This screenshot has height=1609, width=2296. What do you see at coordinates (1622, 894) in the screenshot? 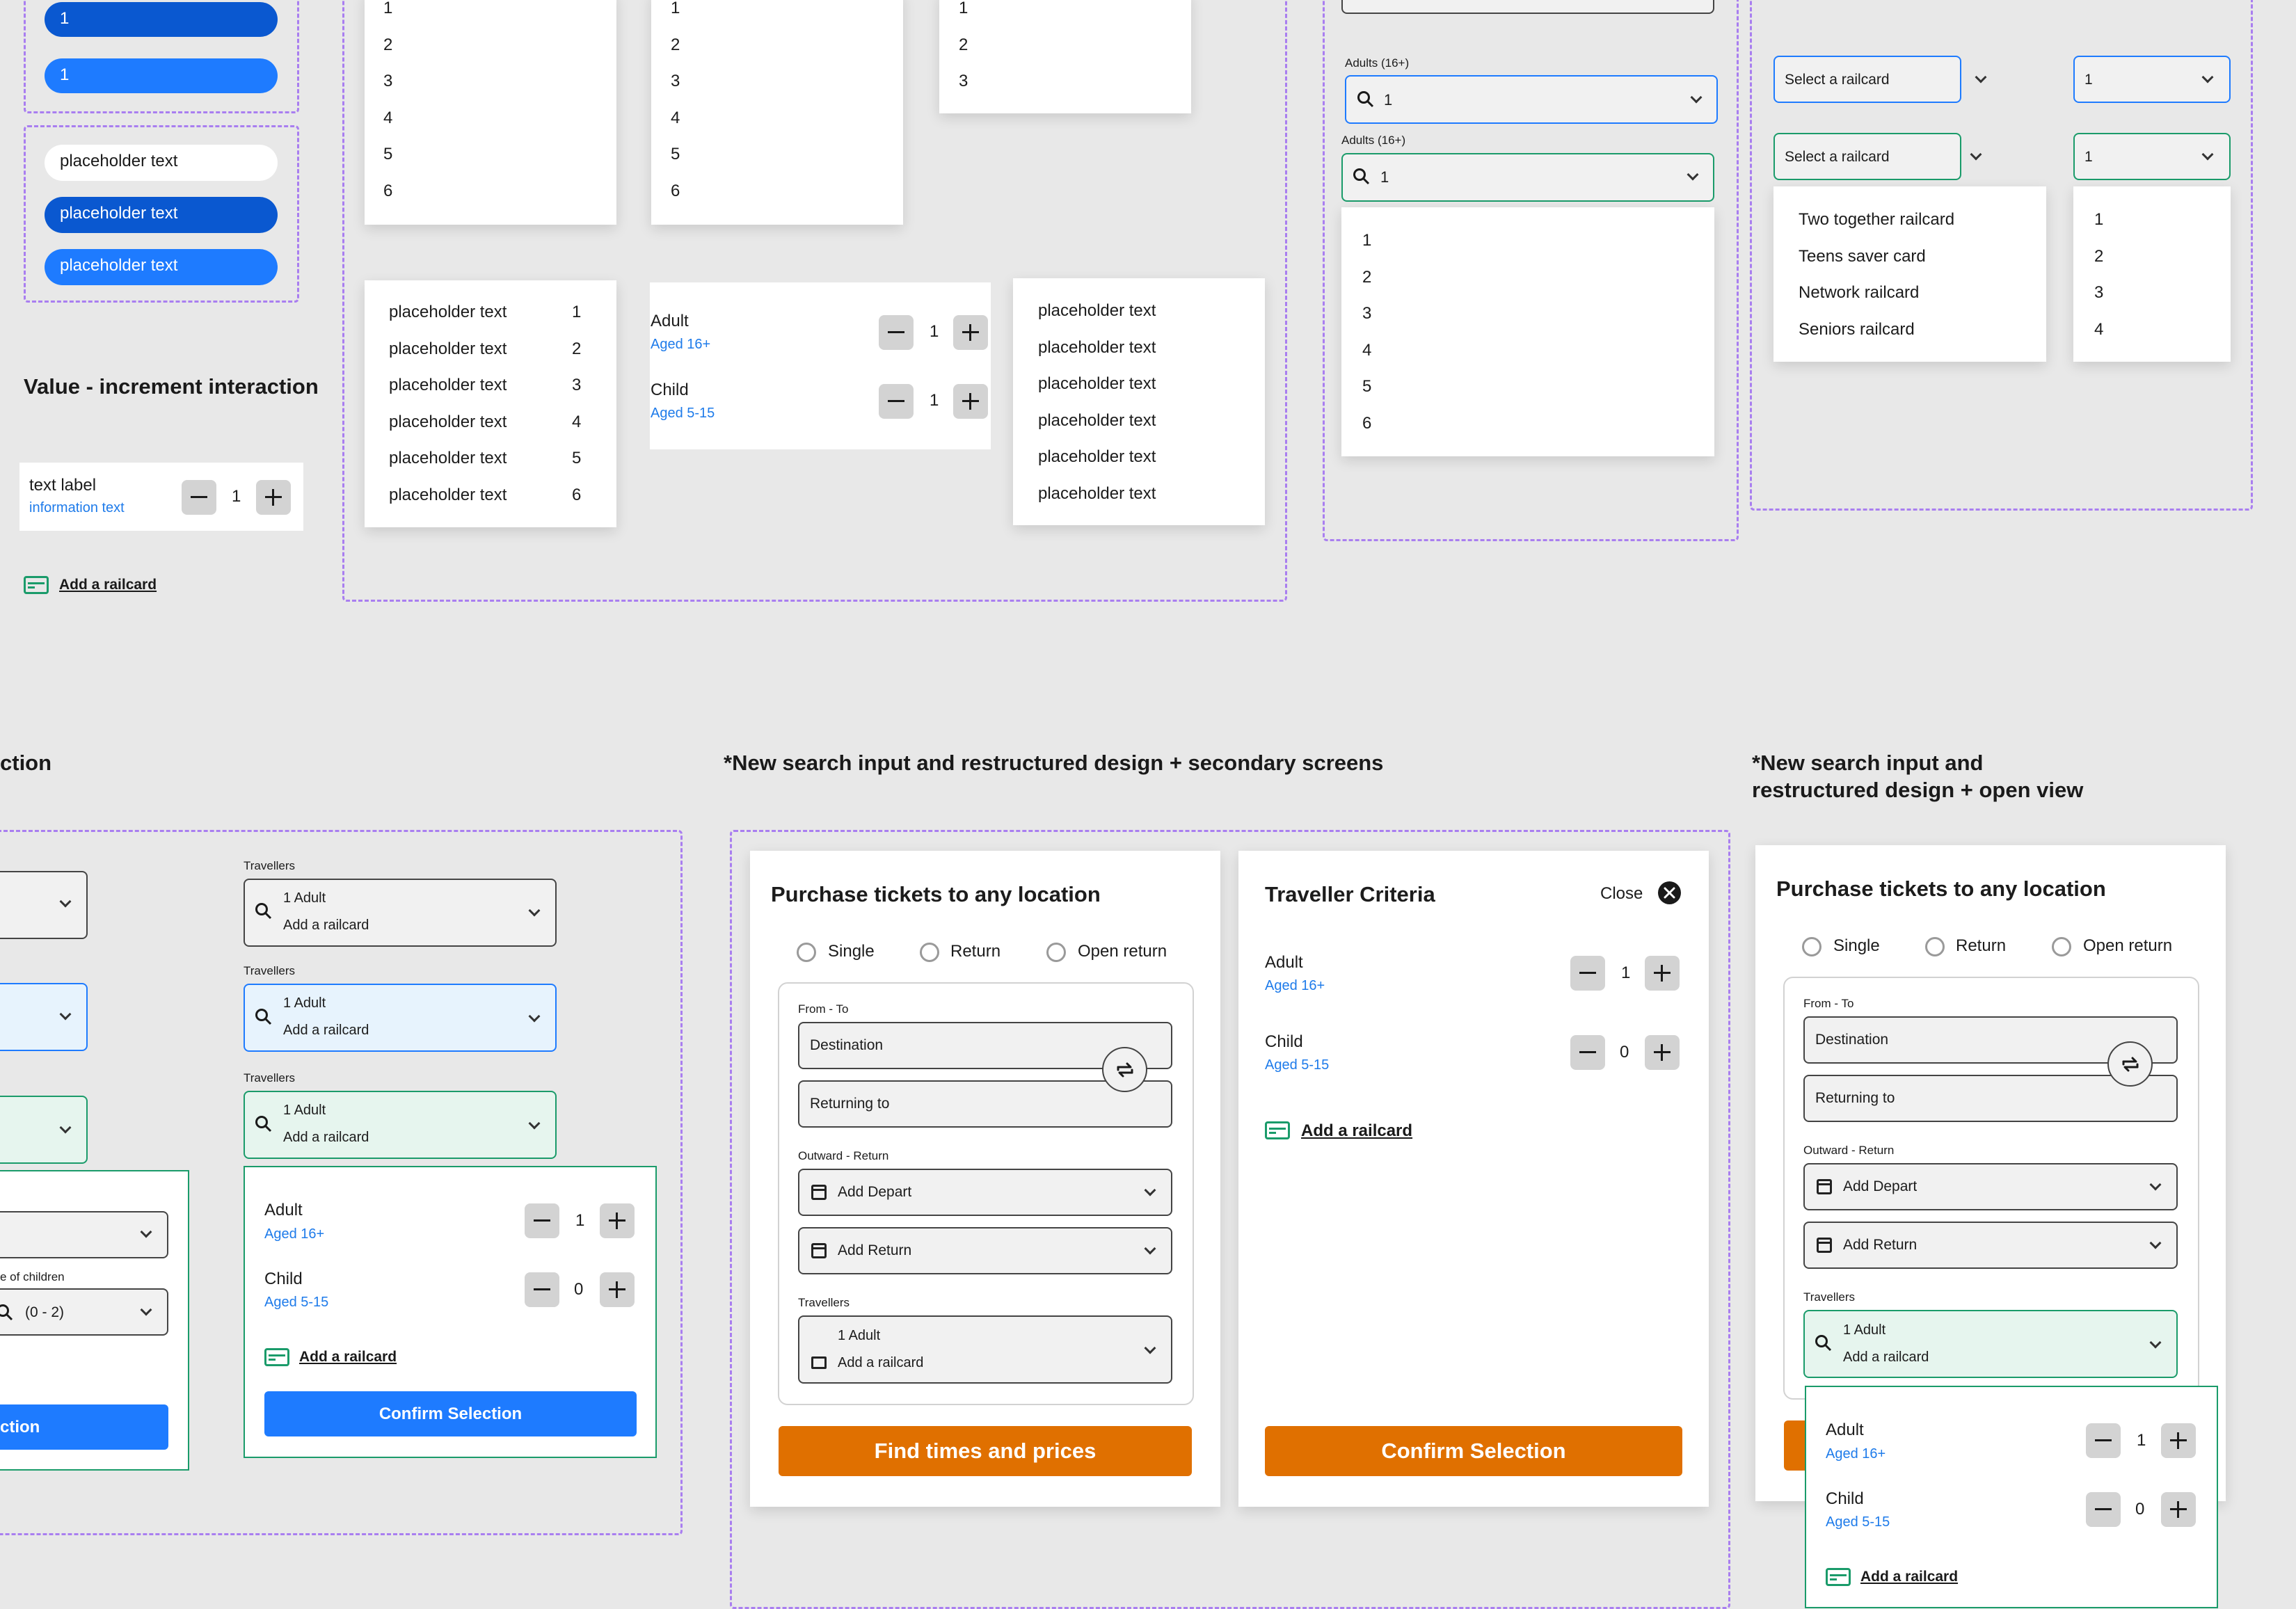
I see `criteria-close-label: Close` at bounding box center [1622, 894].